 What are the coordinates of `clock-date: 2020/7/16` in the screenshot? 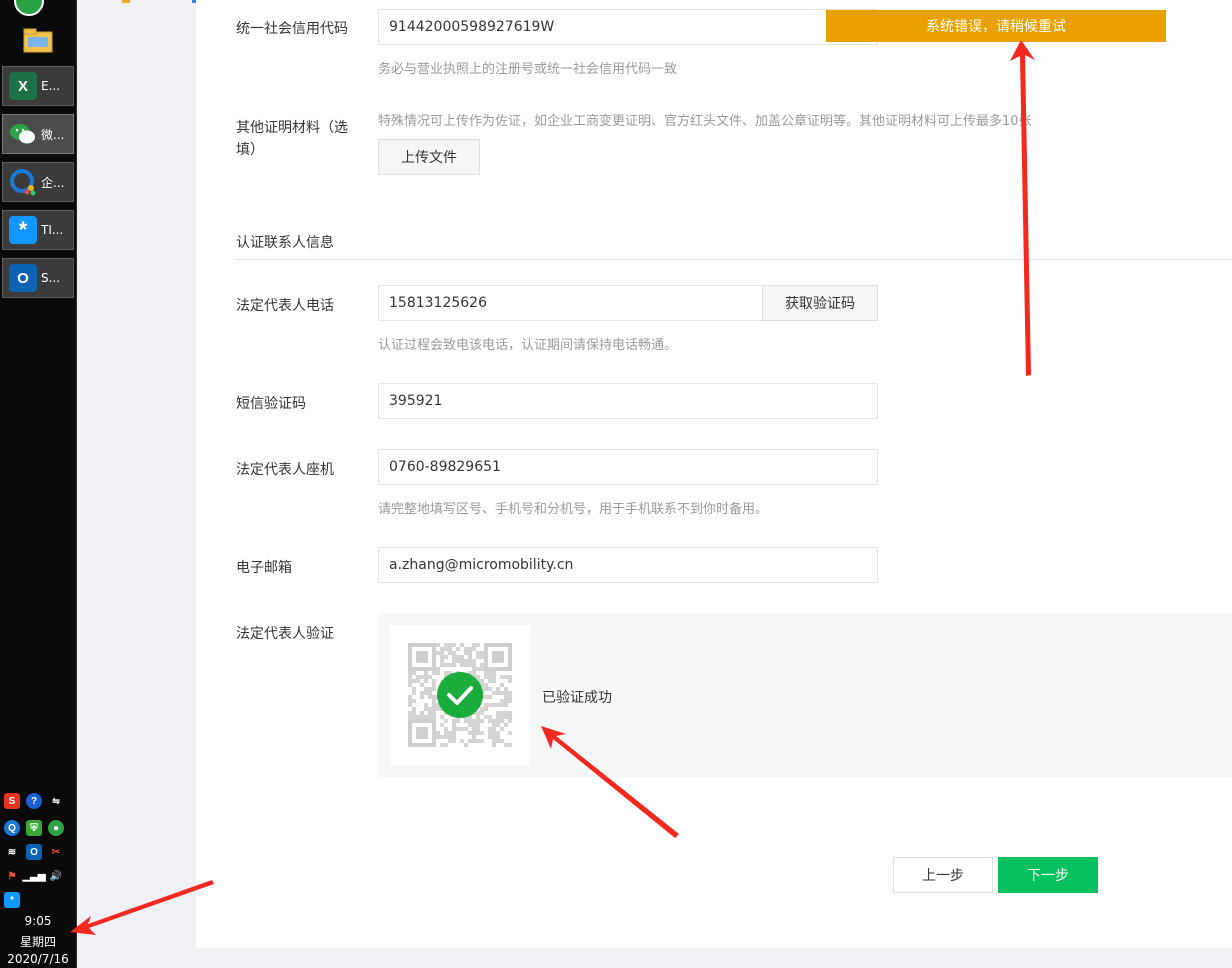 It's located at (38, 959).